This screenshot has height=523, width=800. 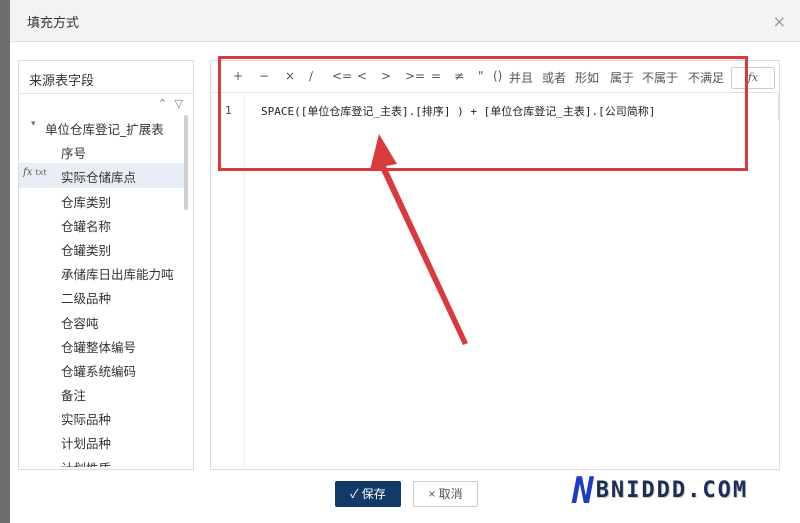 What do you see at coordinates (481, 76) in the screenshot?
I see `operator-button: "` at bounding box center [481, 76].